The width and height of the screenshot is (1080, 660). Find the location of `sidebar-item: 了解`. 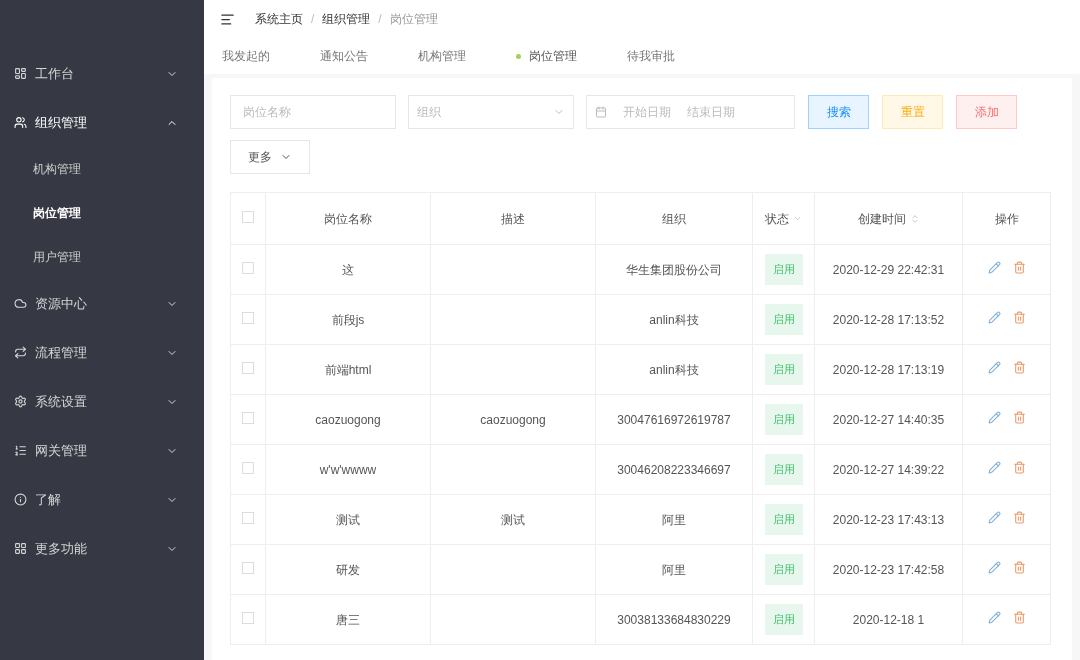

sidebar-item: 了解 is located at coordinates (102, 499).